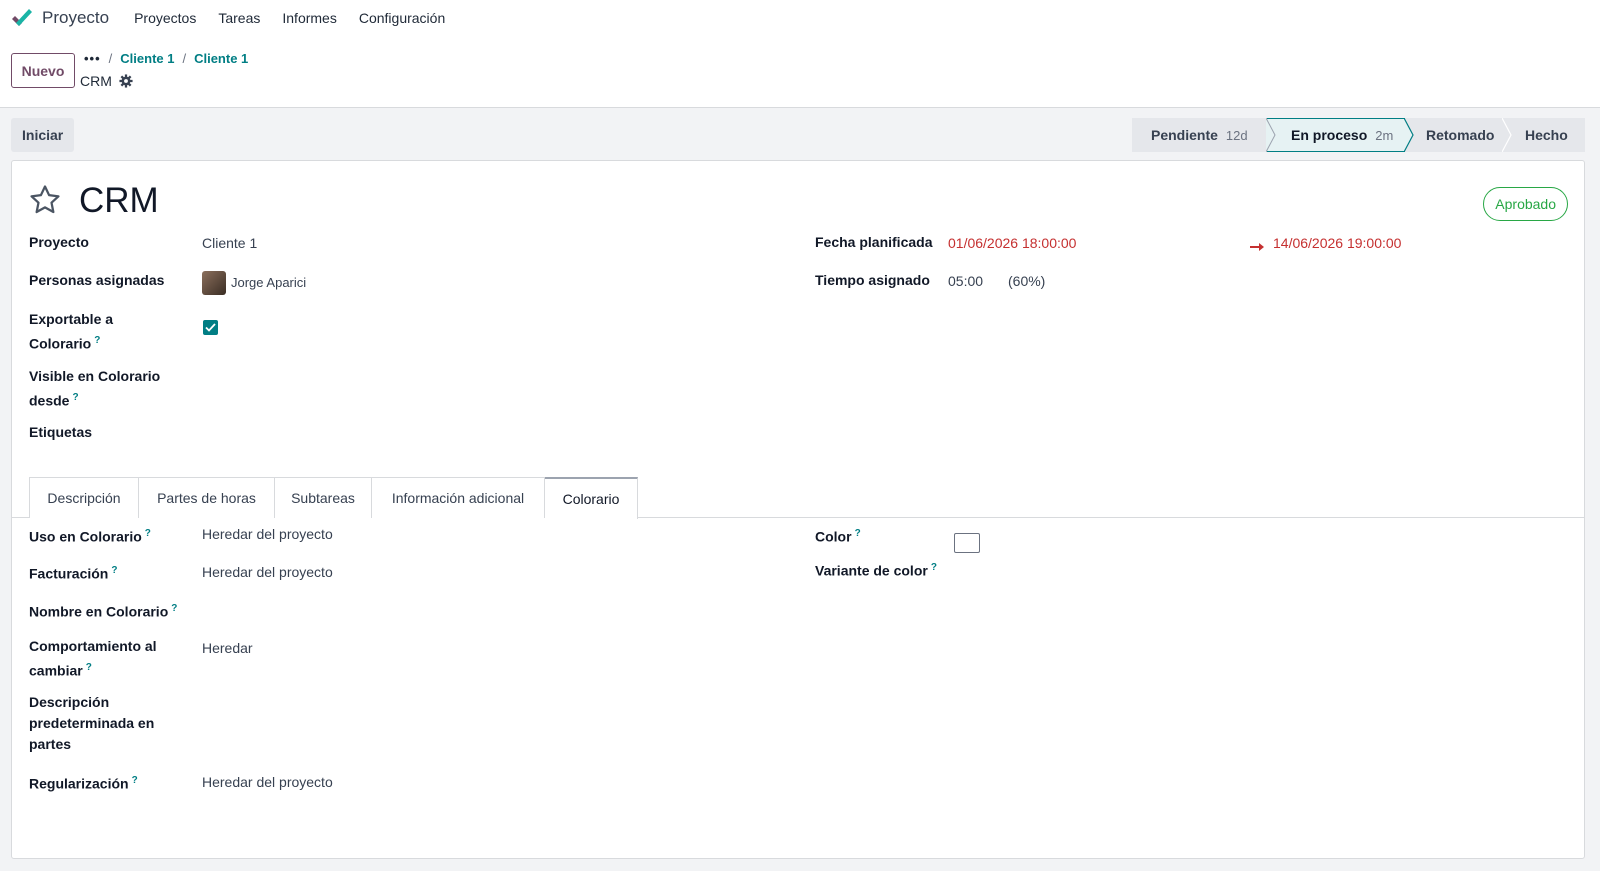  Describe the element at coordinates (147, 58) in the screenshot. I see `breadcrumb-link-1: Cliente 1` at that location.